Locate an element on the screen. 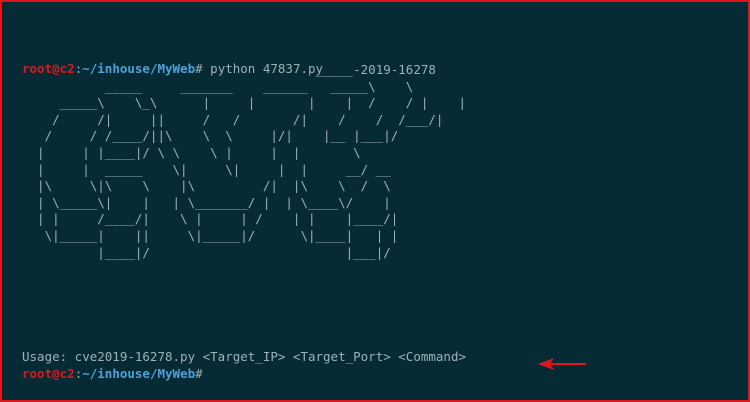 The image size is (750, 402). prompt-line-2: root@c2:~/inhouse/MyWeb# is located at coordinates (116, 373).